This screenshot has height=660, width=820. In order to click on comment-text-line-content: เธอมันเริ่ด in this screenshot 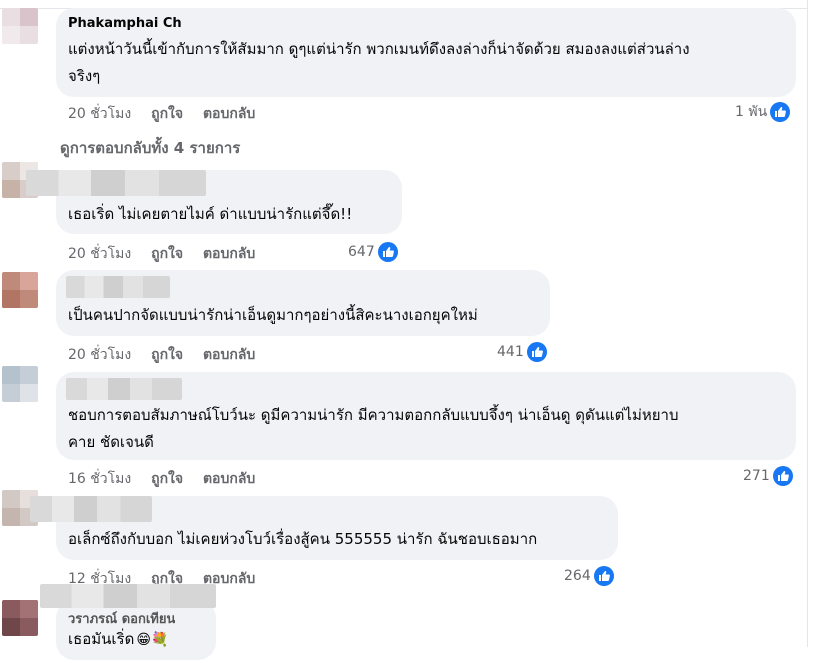, I will do `click(101, 639)`.